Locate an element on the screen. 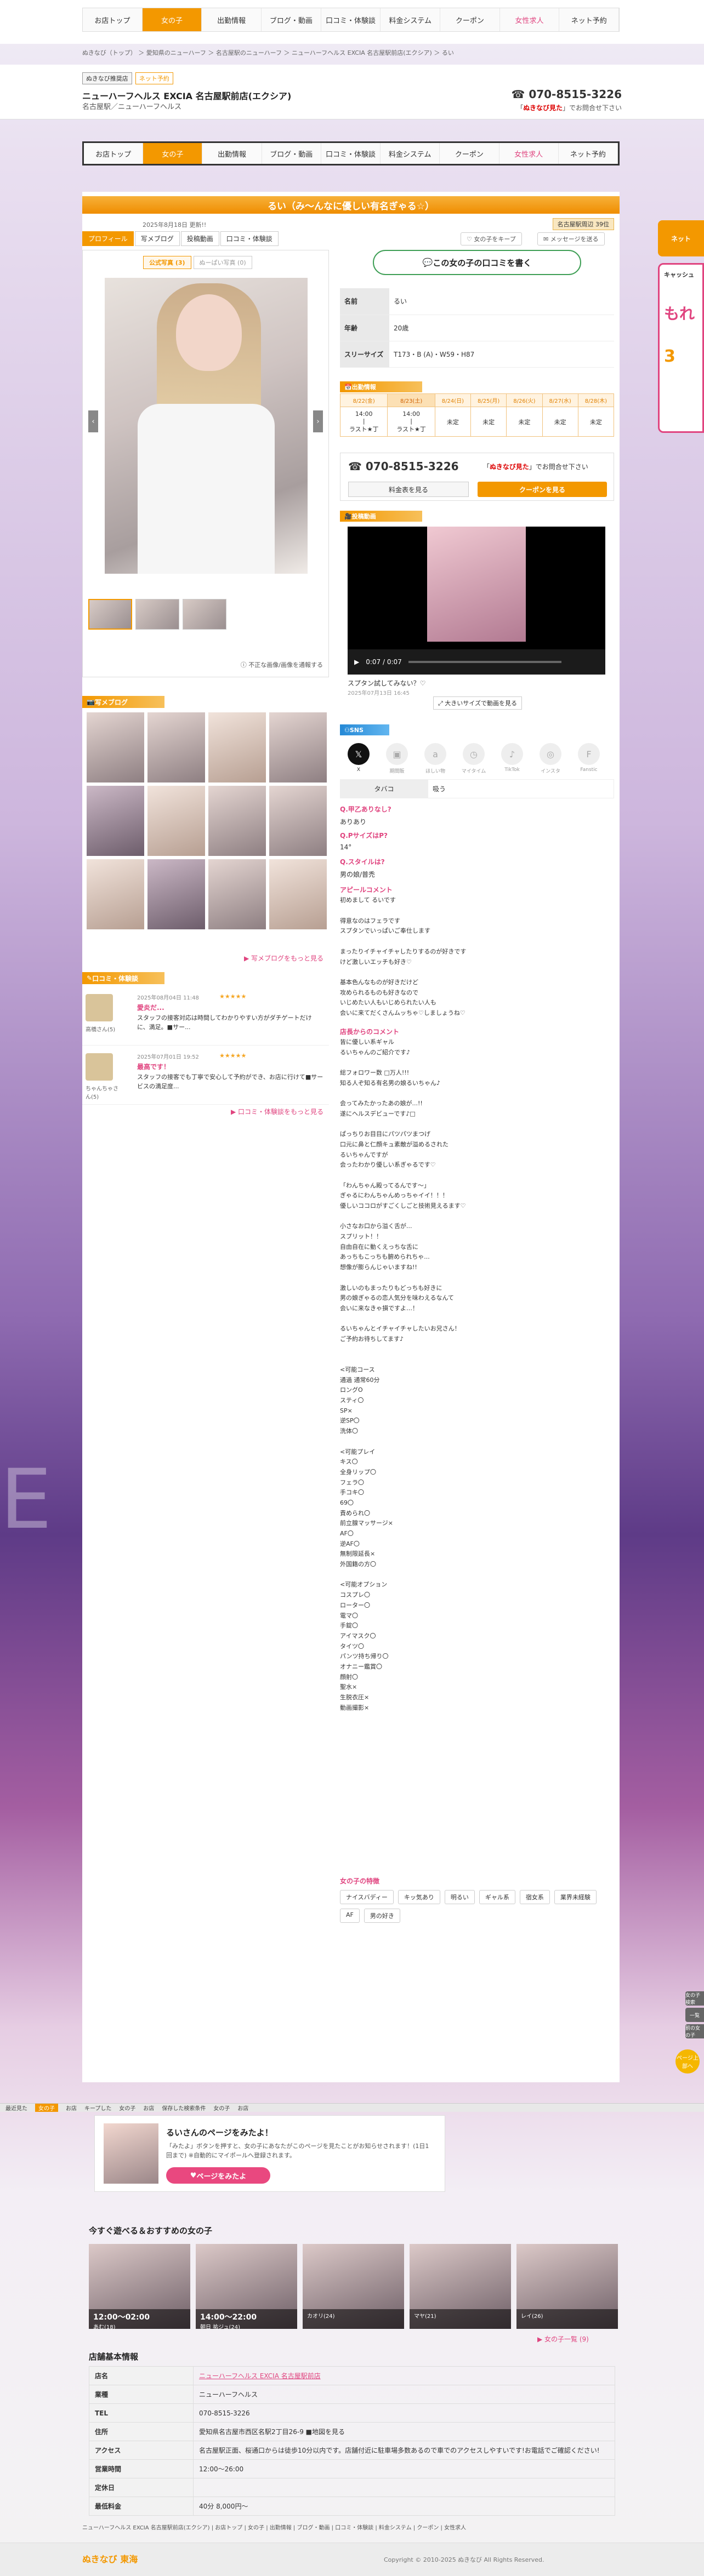 The height and width of the screenshot is (2576, 704). footer-logo: ぬきなび 東海 is located at coordinates (110, 2558).